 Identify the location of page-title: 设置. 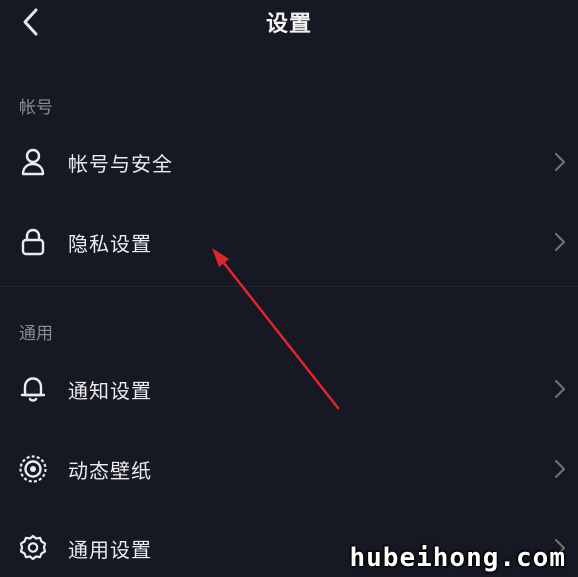
(288, 24).